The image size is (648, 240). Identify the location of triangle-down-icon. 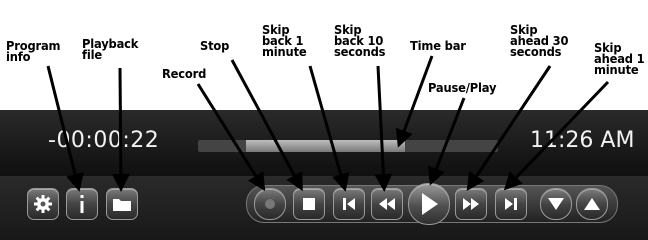
(556, 204).